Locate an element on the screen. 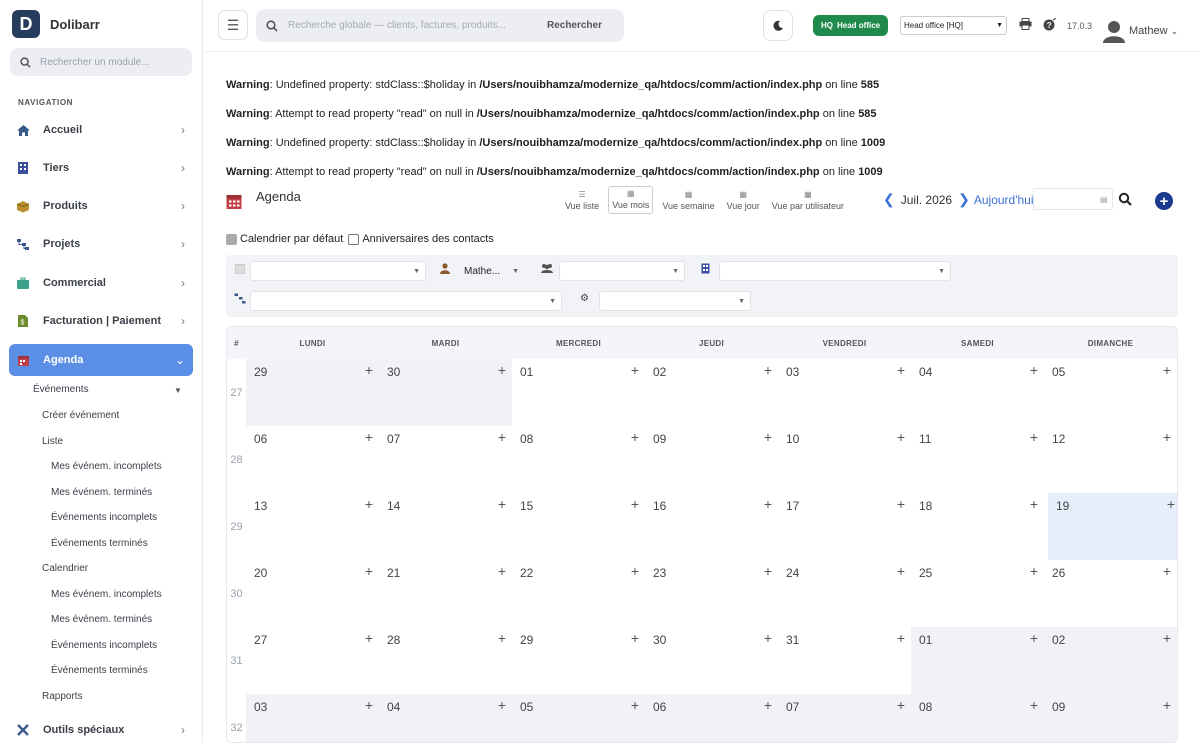  sidebar-sub-cal-item: Événements terminés is located at coordinates (99, 670).